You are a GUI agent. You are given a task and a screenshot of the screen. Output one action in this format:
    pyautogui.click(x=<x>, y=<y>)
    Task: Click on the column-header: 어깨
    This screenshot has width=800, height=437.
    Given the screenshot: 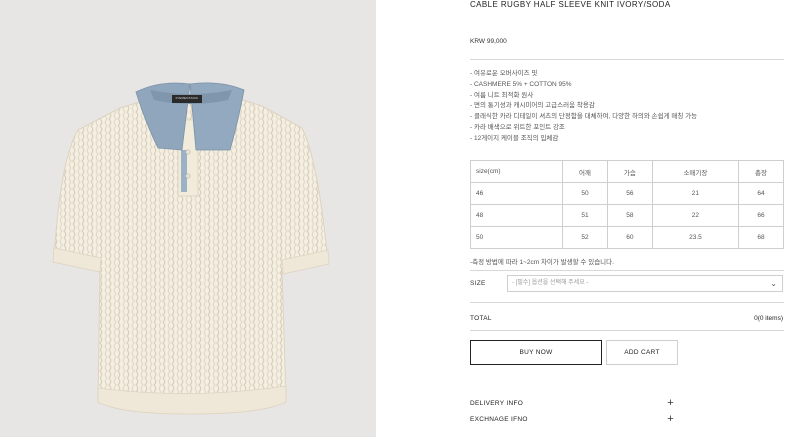 What is the action you would take?
    pyautogui.click(x=585, y=171)
    